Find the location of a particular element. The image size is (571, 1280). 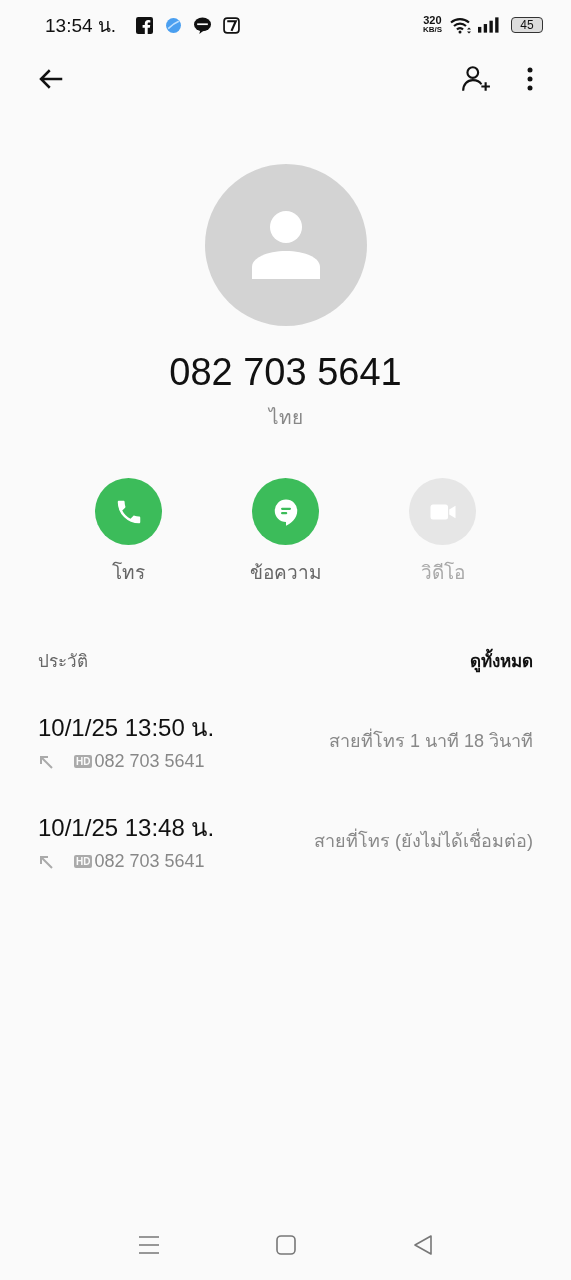

back-icon is located at coordinates (422, 1245).